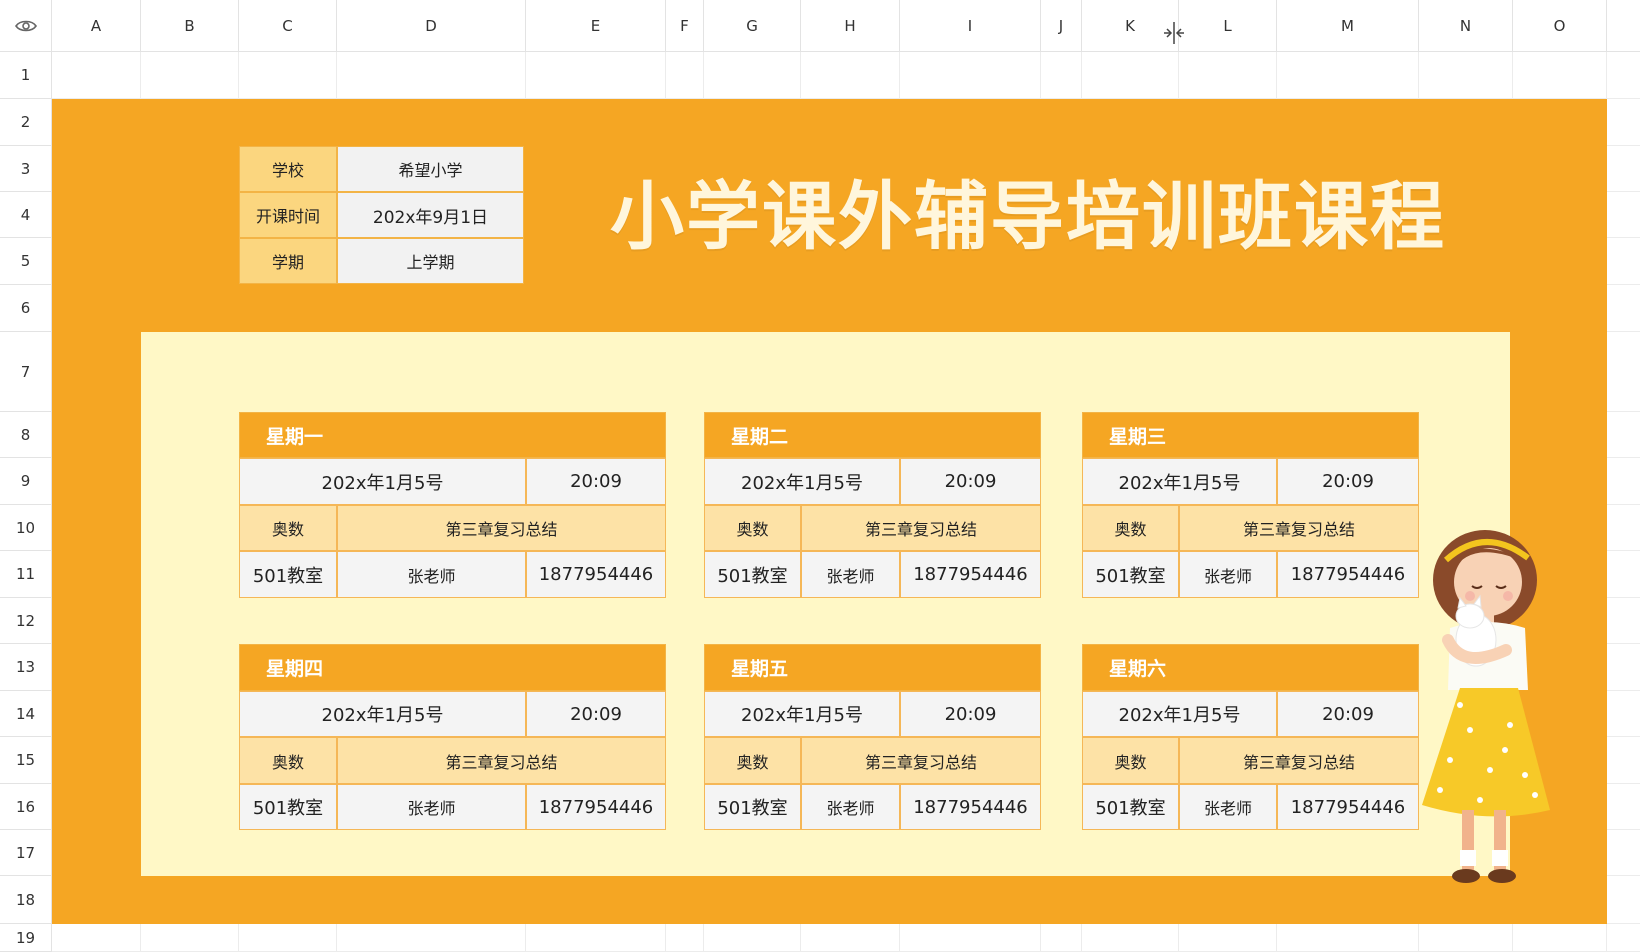  What do you see at coordinates (288, 169) in the screenshot?
I see `info-school-label: 学校` at bounding box center [288, 169].